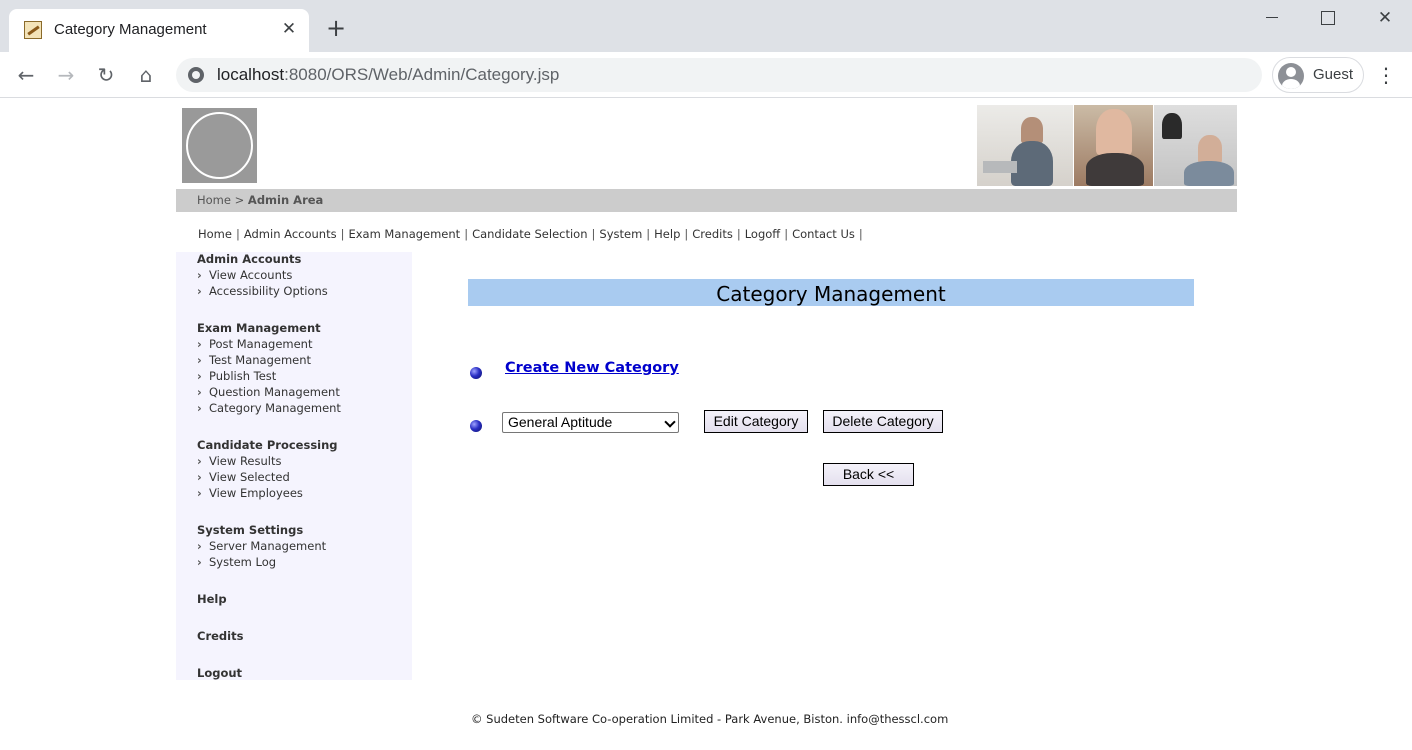  What do you see at coordinates (214, 200) in the screenshot?
I see `breadcrumb-home: Home` at bounding box center [214, 200].